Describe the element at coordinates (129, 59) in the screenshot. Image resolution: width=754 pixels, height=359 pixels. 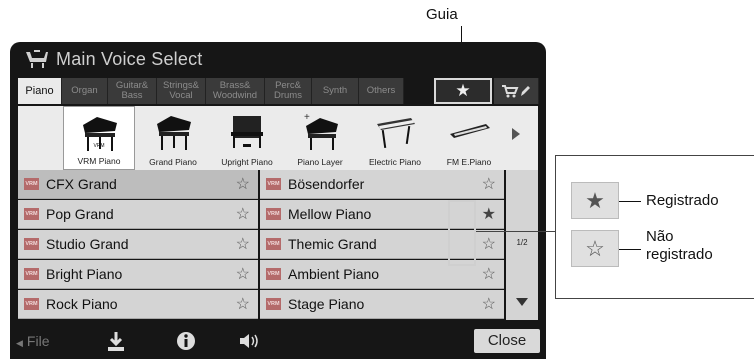
I see `window-title: Main Voice Select` at that location.